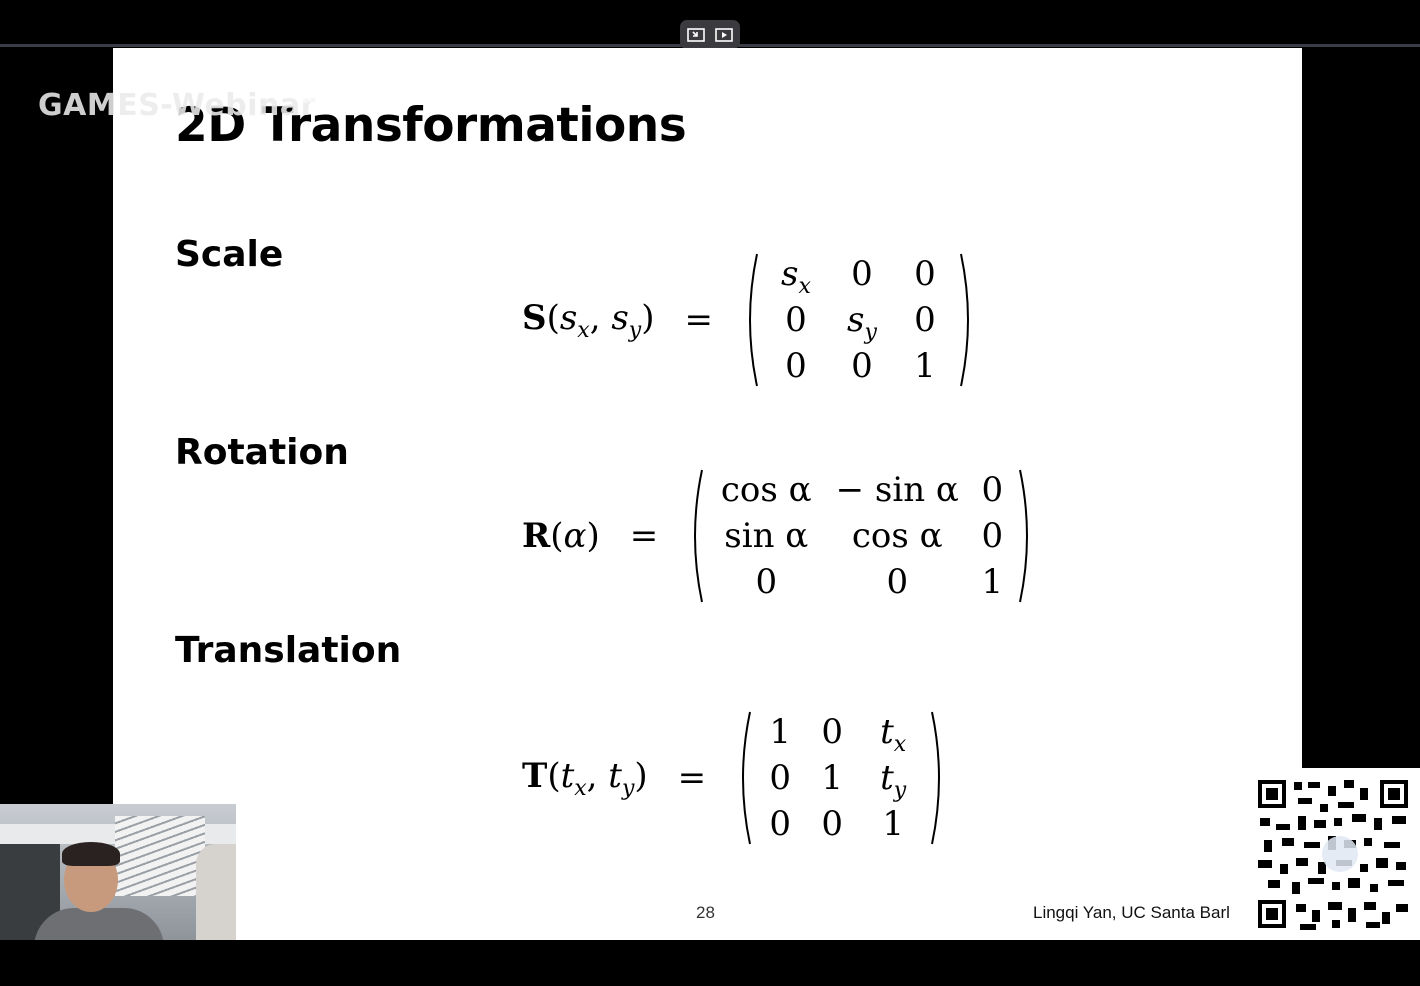 Image resolution: width=1420 pixels, height=986 pixels. I want to click on qr-code-icon, so click(1334, 854).